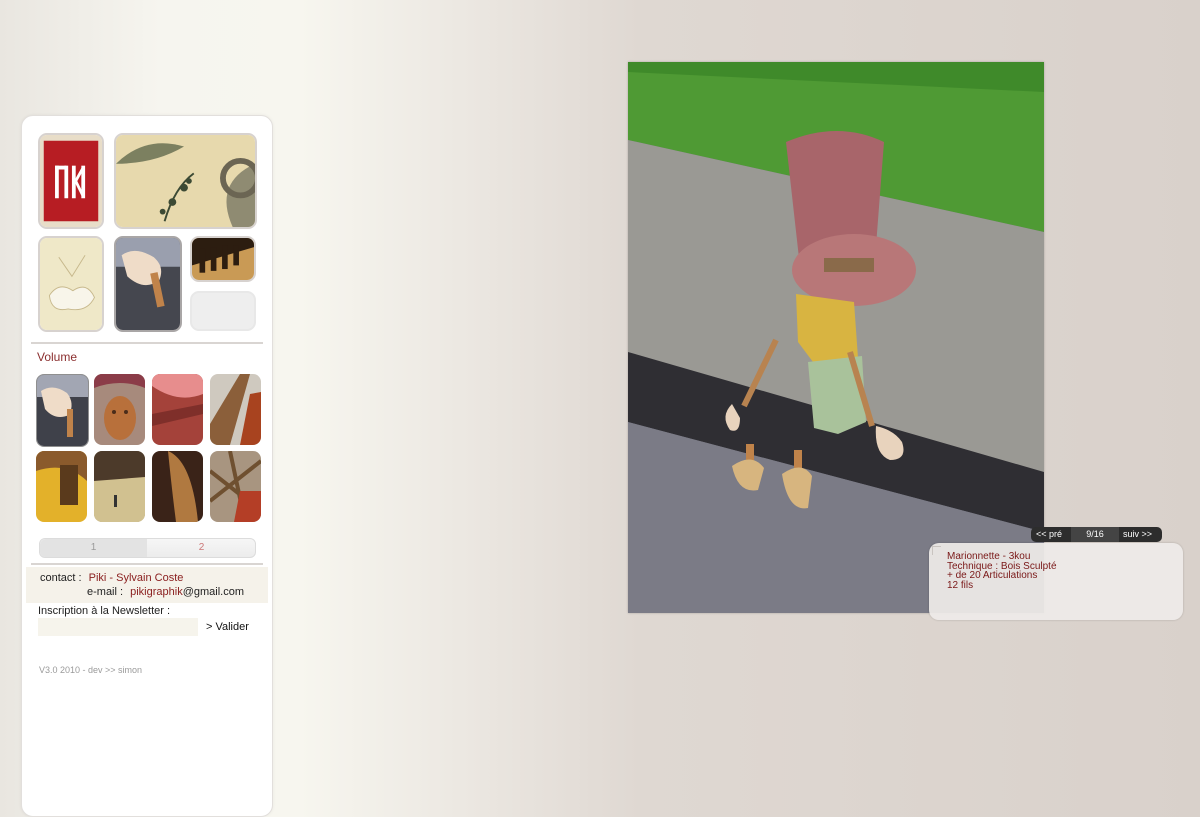 This screenshot has width=1200, height=817. What do you see at coordinates (235, 486) in the screenshot?
I see `thumbnail-rope` at bounding box center [235, 486].